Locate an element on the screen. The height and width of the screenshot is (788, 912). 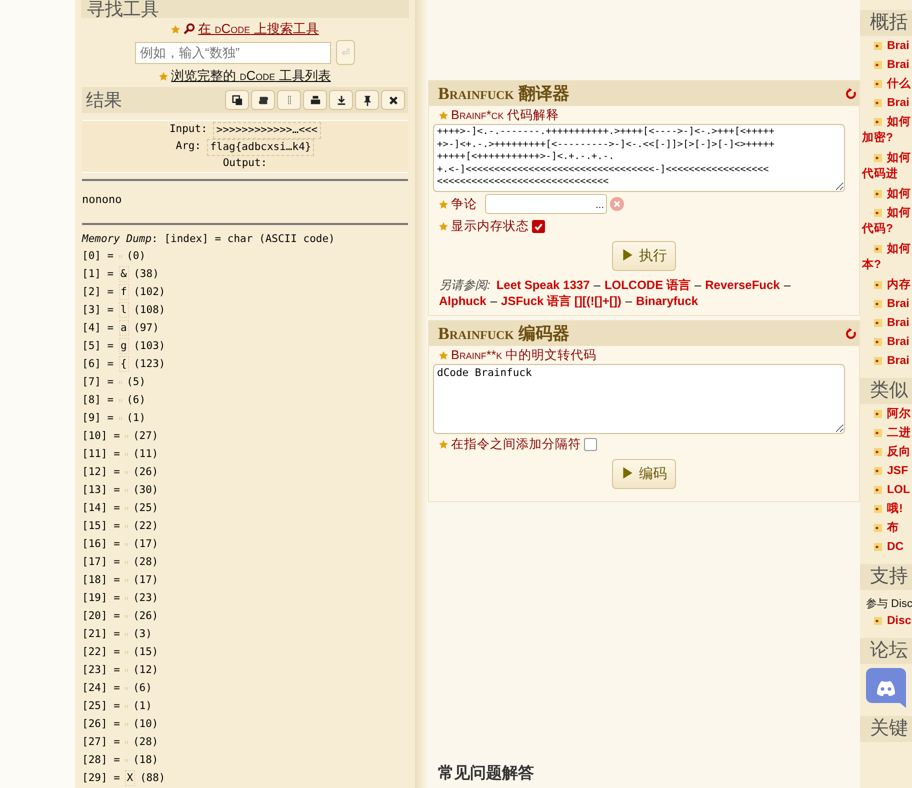
memory-index: [17] = is located at coordinates (101, 562).